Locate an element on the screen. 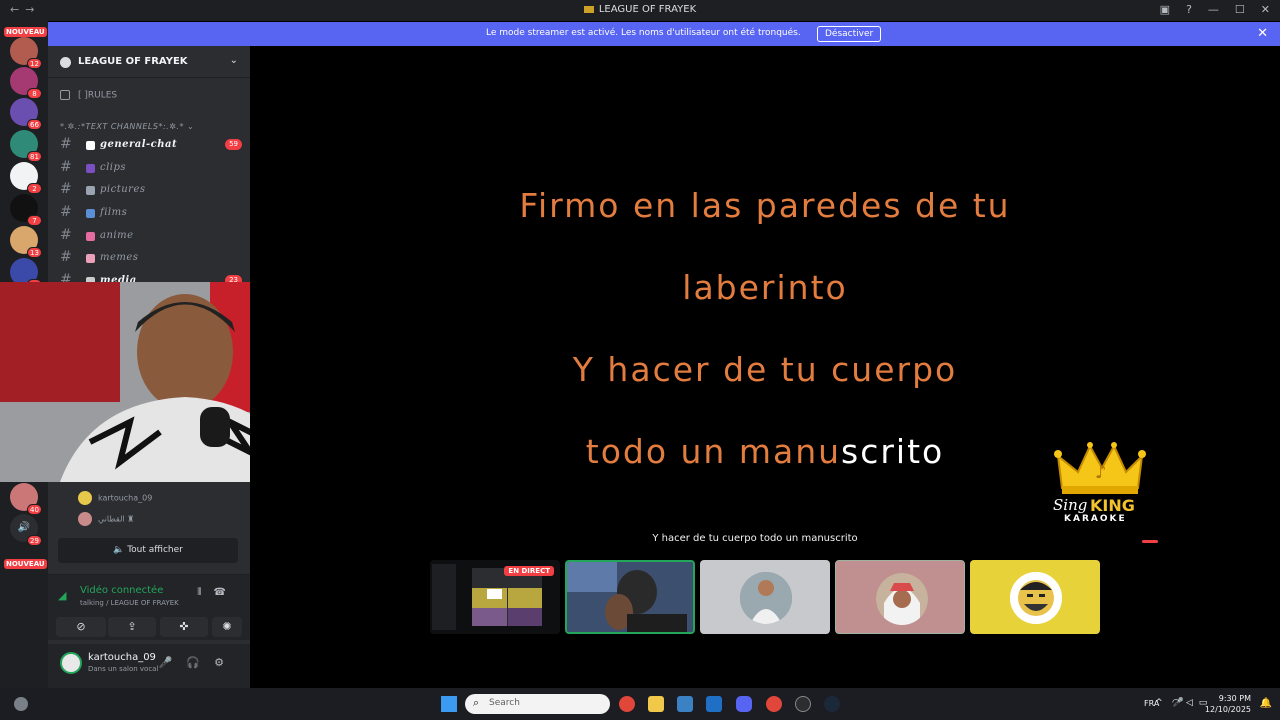  speaker-server-icon: 🔊 29 is located at coordinates (26, 530).